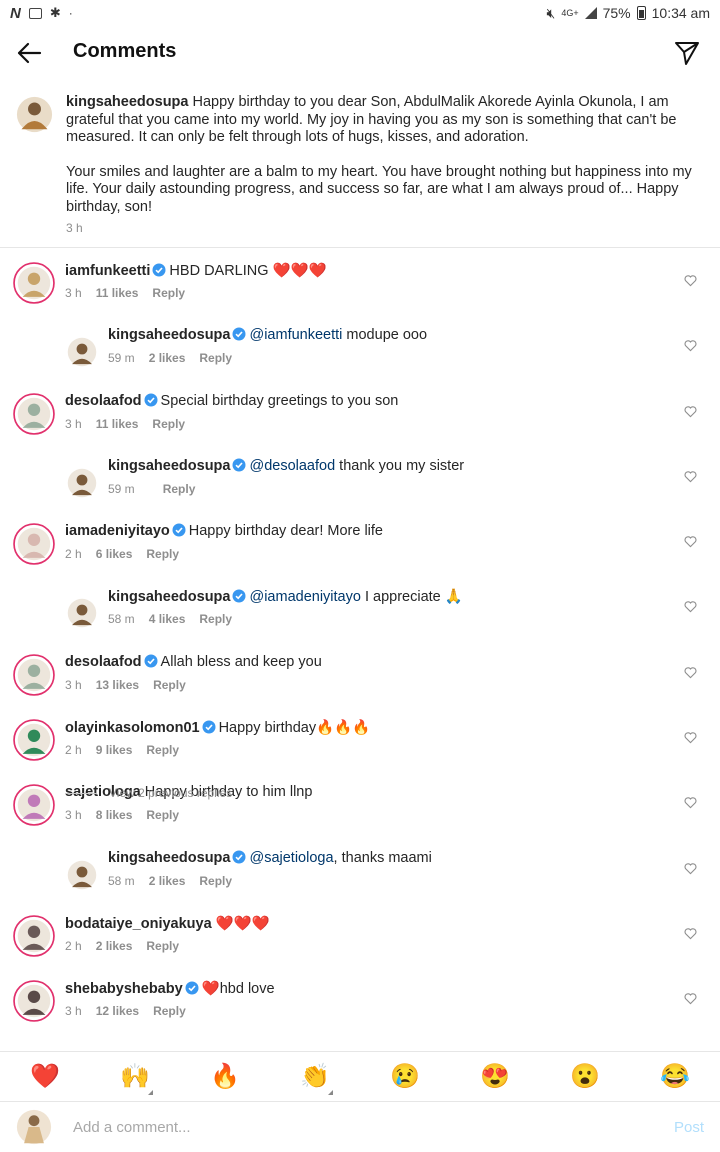  Describe the element at coordinates (29, 53) in the screenshot. I see `back-arrow-icon` at that location.